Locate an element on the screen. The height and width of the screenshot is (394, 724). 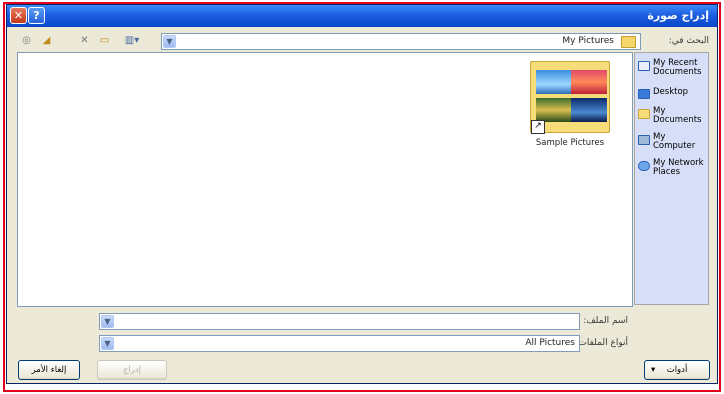
tools-label: أدوات is located at coordinates (677, 370).